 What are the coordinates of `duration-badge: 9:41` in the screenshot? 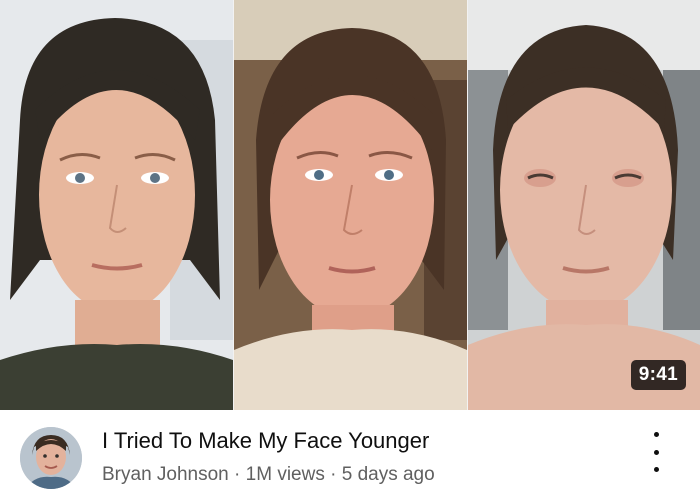 It's located at (658, 375).